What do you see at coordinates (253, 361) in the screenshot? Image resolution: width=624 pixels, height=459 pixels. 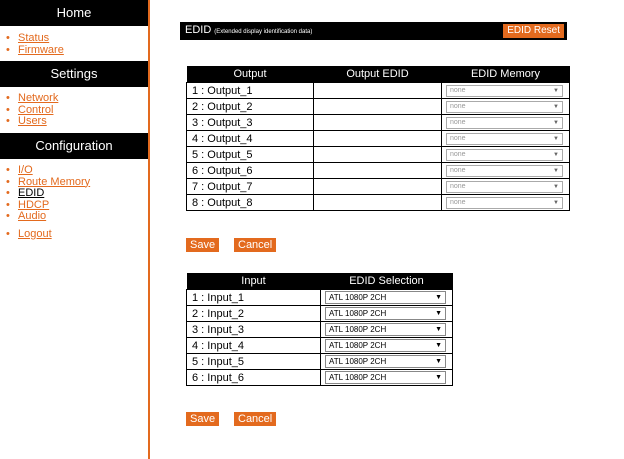 I see `input-name-cell: 5 : Input_5` at bounding box center [253, 361].